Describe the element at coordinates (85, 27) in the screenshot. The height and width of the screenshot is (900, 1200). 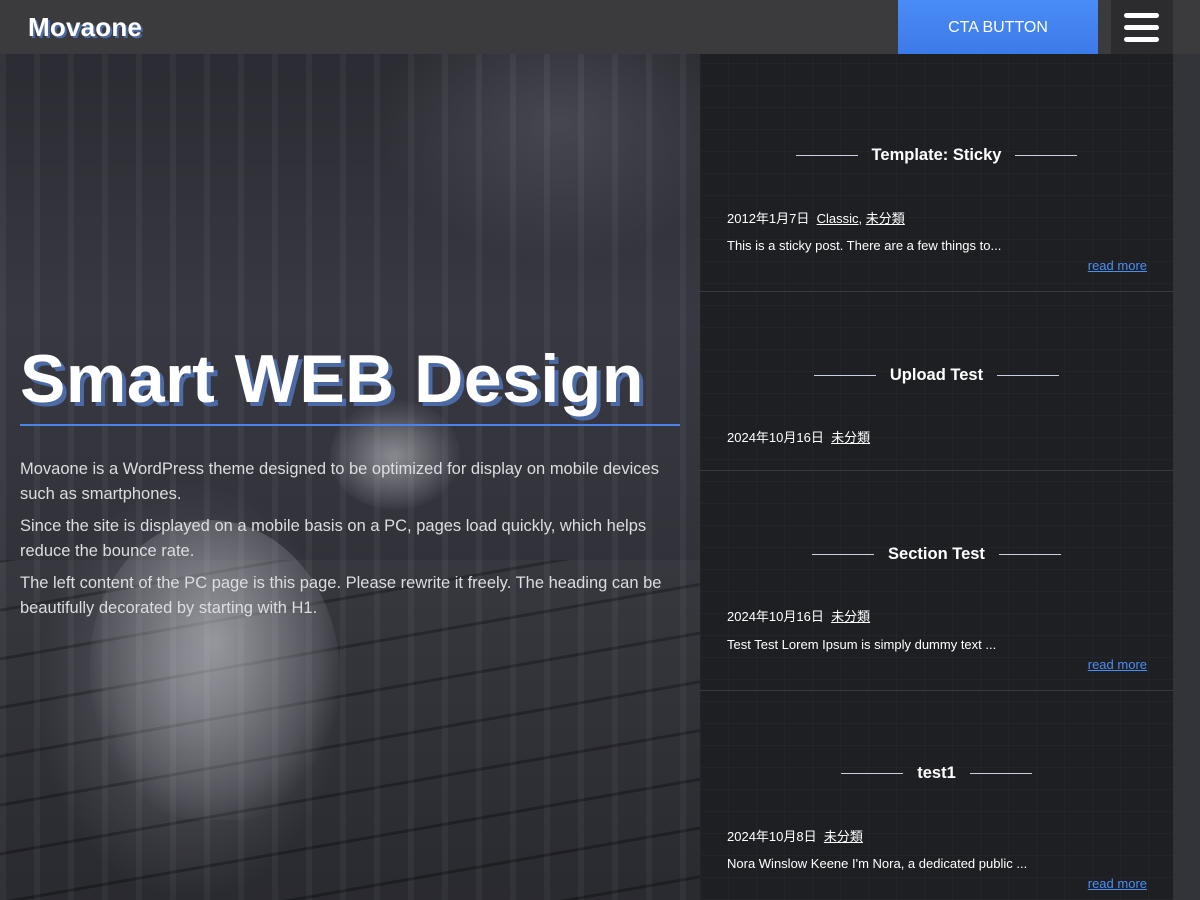
I see `site-logo: Movaone` at that location.